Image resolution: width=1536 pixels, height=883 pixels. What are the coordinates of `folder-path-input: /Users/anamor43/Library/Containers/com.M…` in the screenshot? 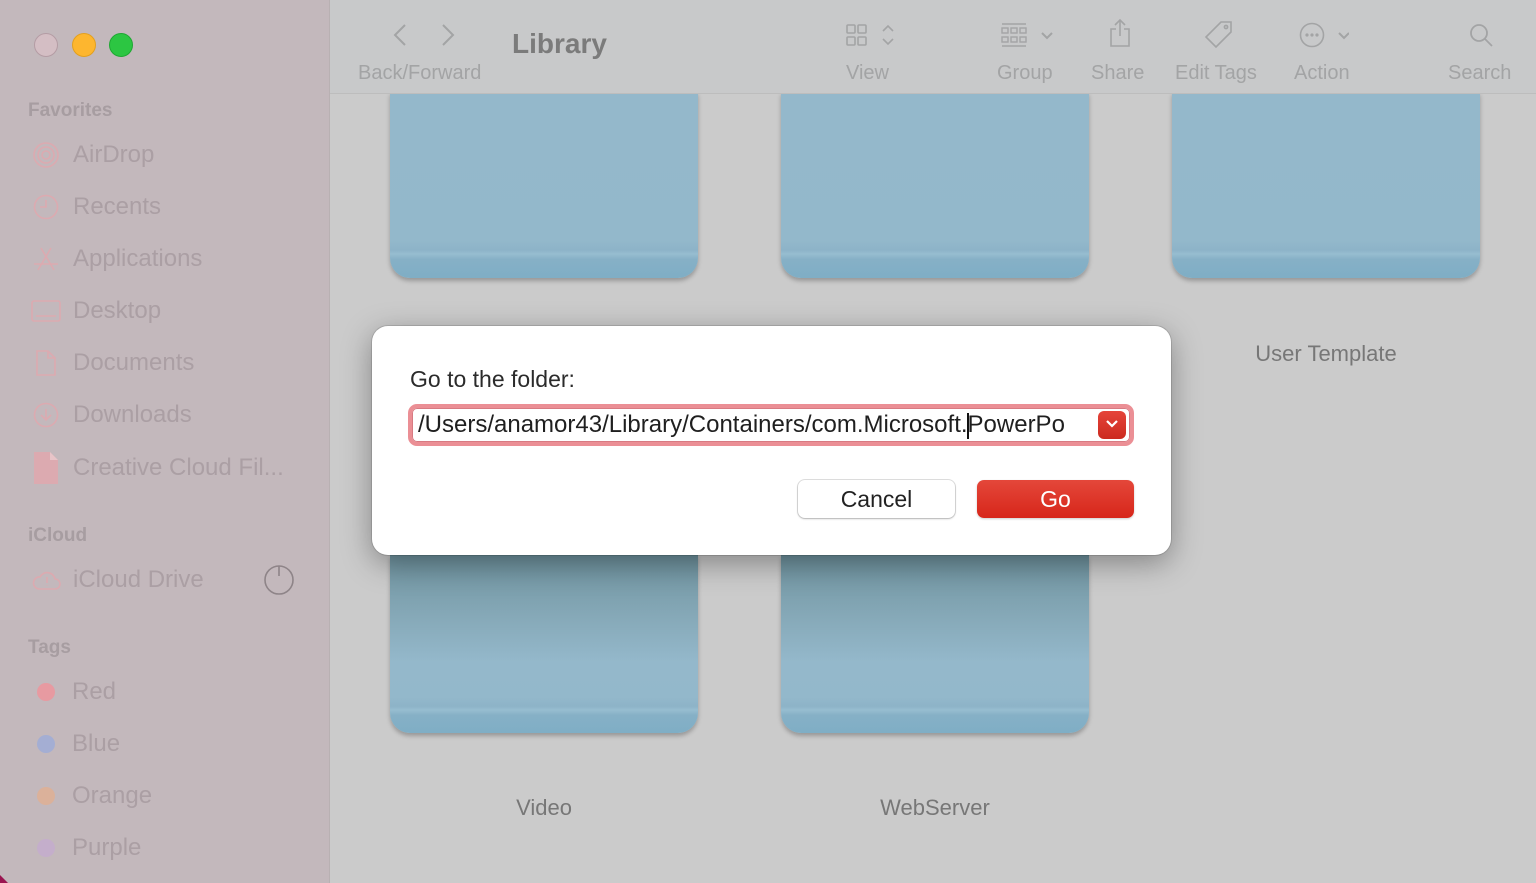 It's located at (758, 425).